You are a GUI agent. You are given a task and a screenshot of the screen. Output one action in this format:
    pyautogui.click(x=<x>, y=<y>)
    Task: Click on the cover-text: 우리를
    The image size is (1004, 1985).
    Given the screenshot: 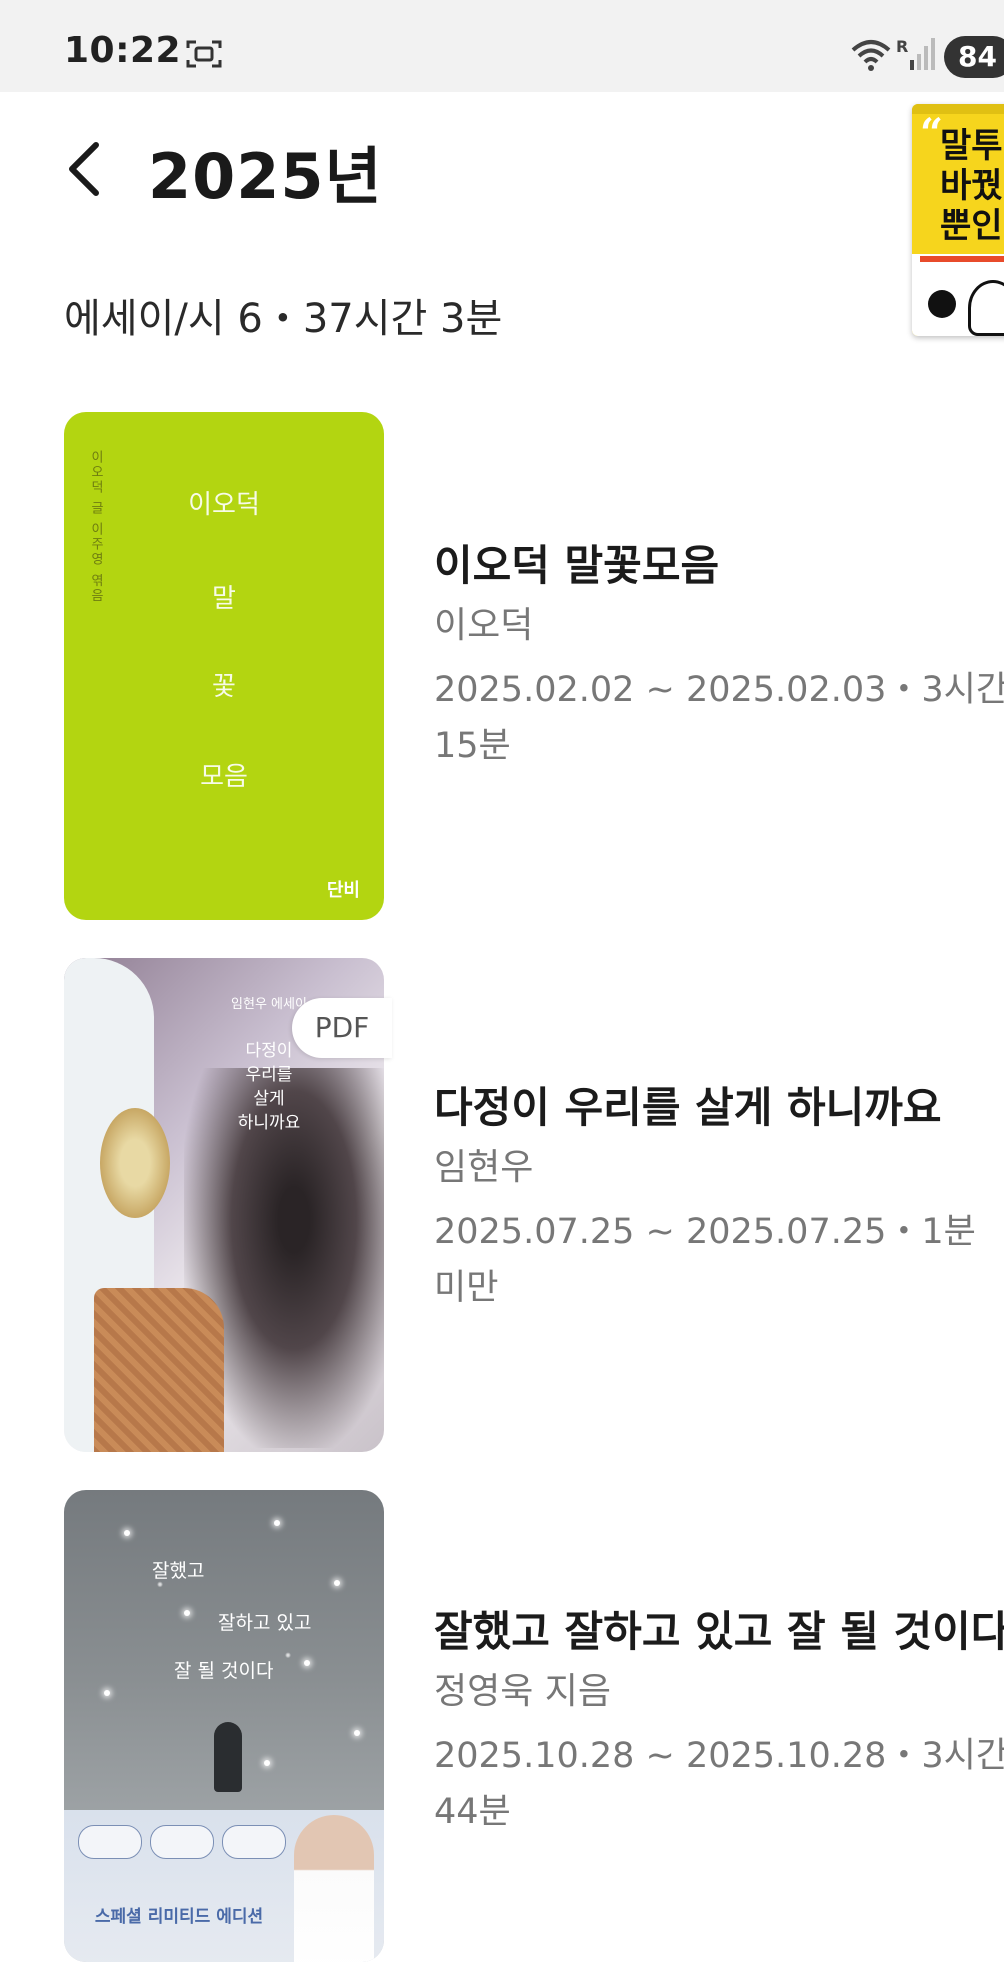 What is the action you would take?
    pyautogui.click(x=269, y=1075)
    